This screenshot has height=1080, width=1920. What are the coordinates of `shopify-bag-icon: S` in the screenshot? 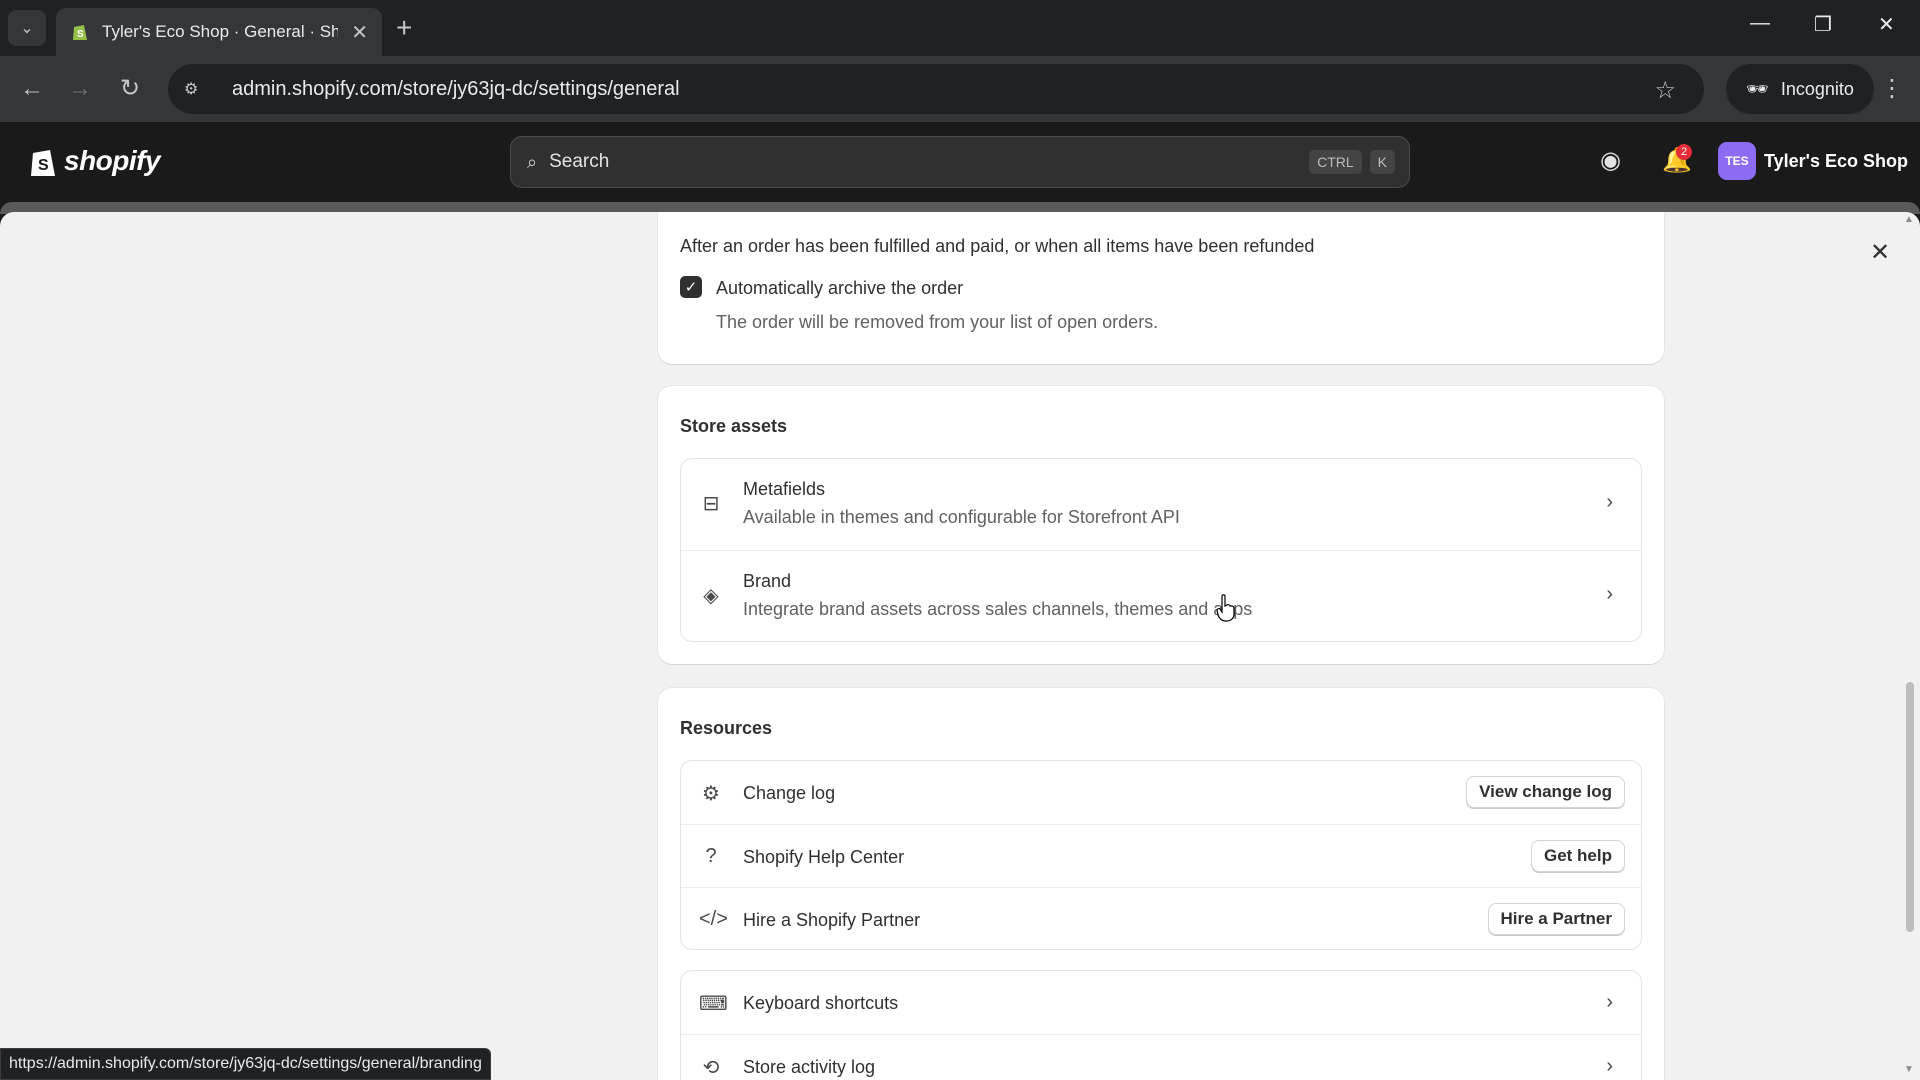 It's located at (43, 163).